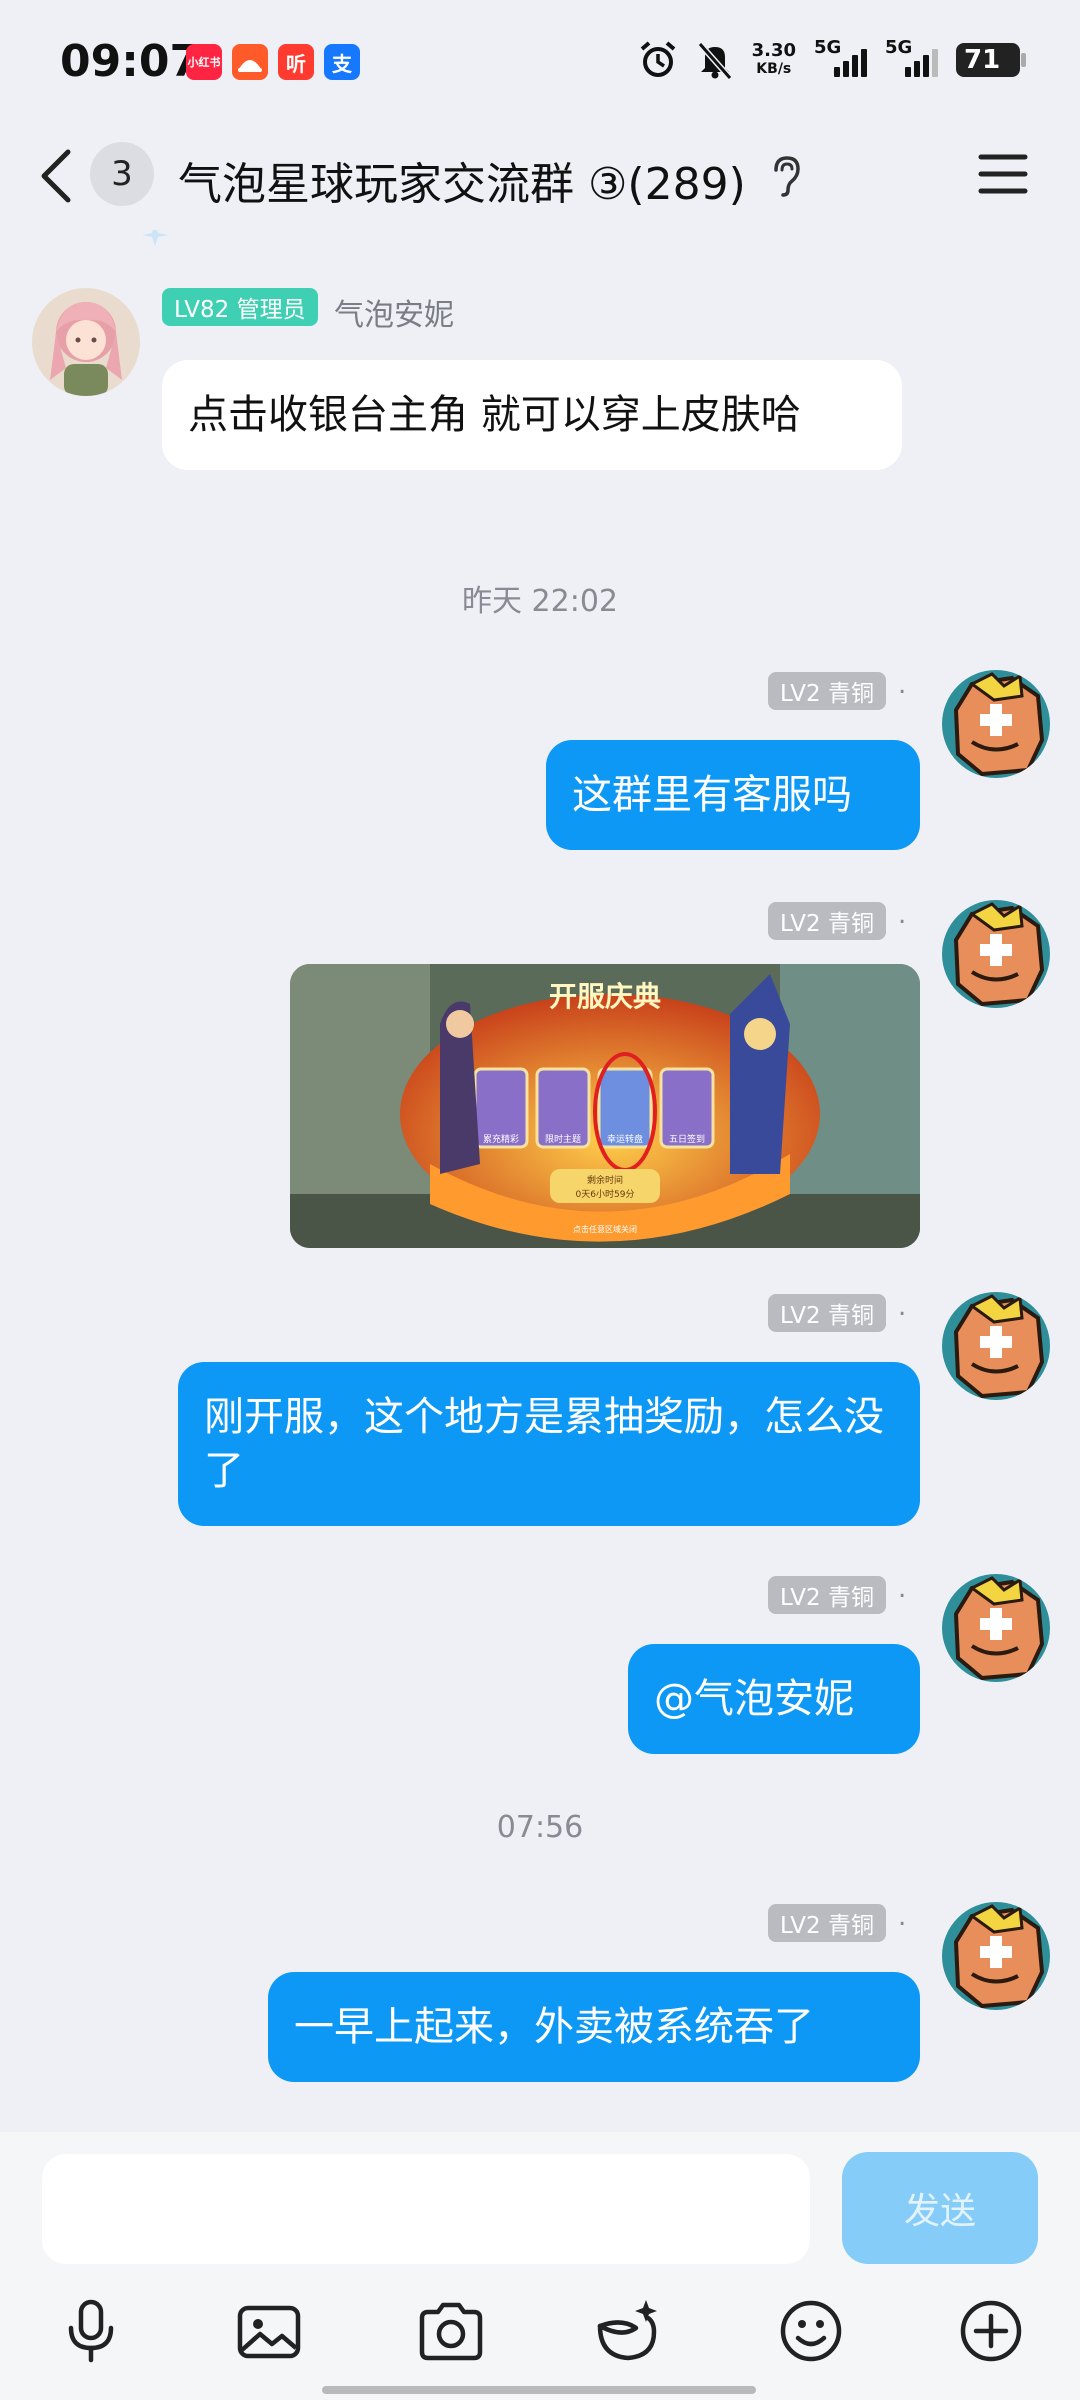  What do you see at coordinates (594, 2027) in the screenshot?
I see `message-bubble: 一早上起来，外卖被系统吞了` at bounding box center [594, 2027].